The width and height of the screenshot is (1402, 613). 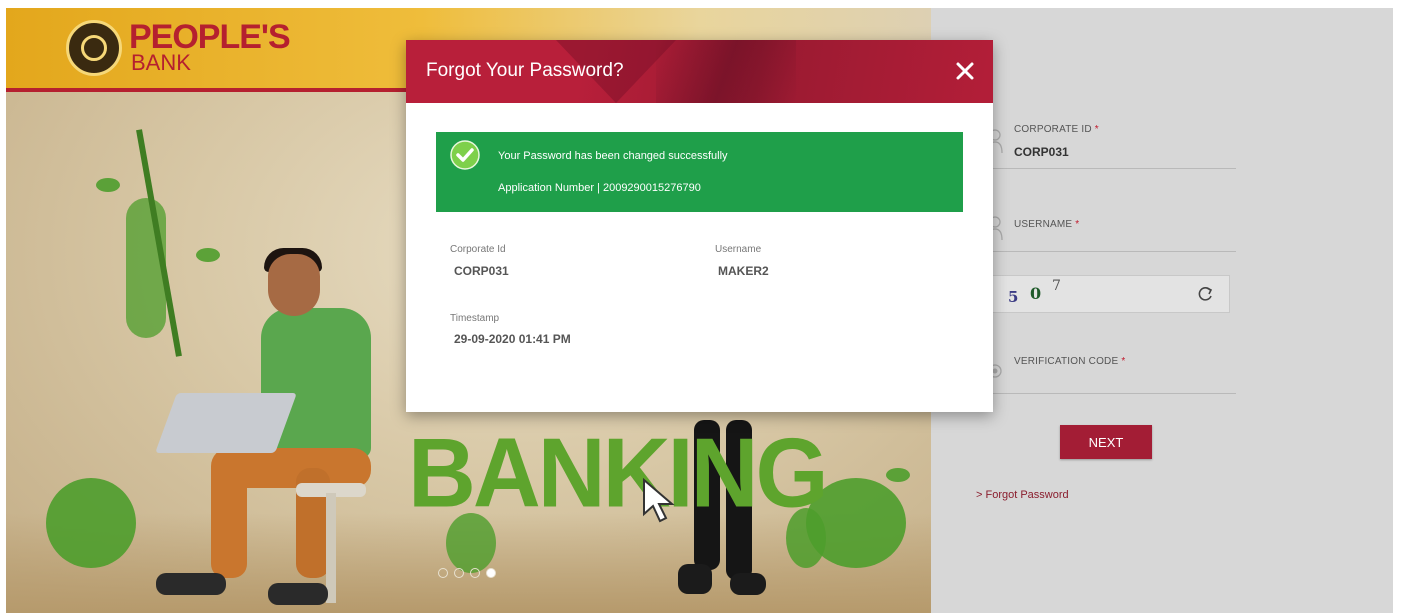 I want to click on man-figure-head, so click(x=294, y=285).